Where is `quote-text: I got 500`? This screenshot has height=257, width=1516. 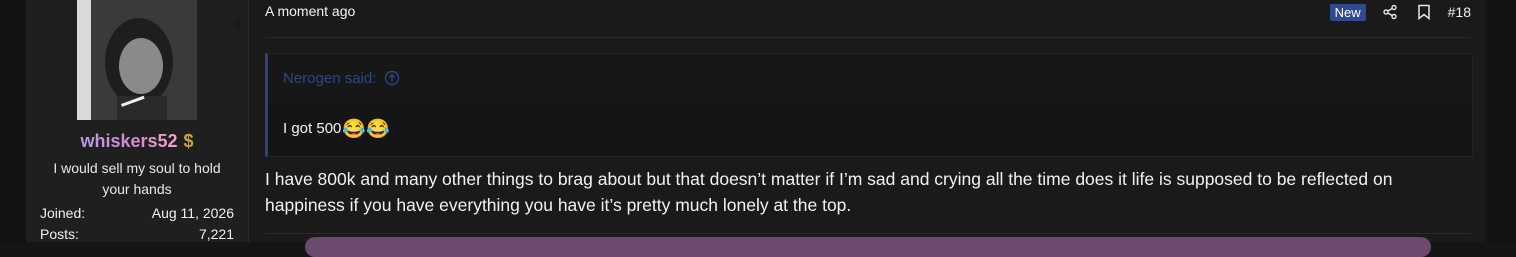
quote-text: I got 500 is located at coordinates (312, 128).